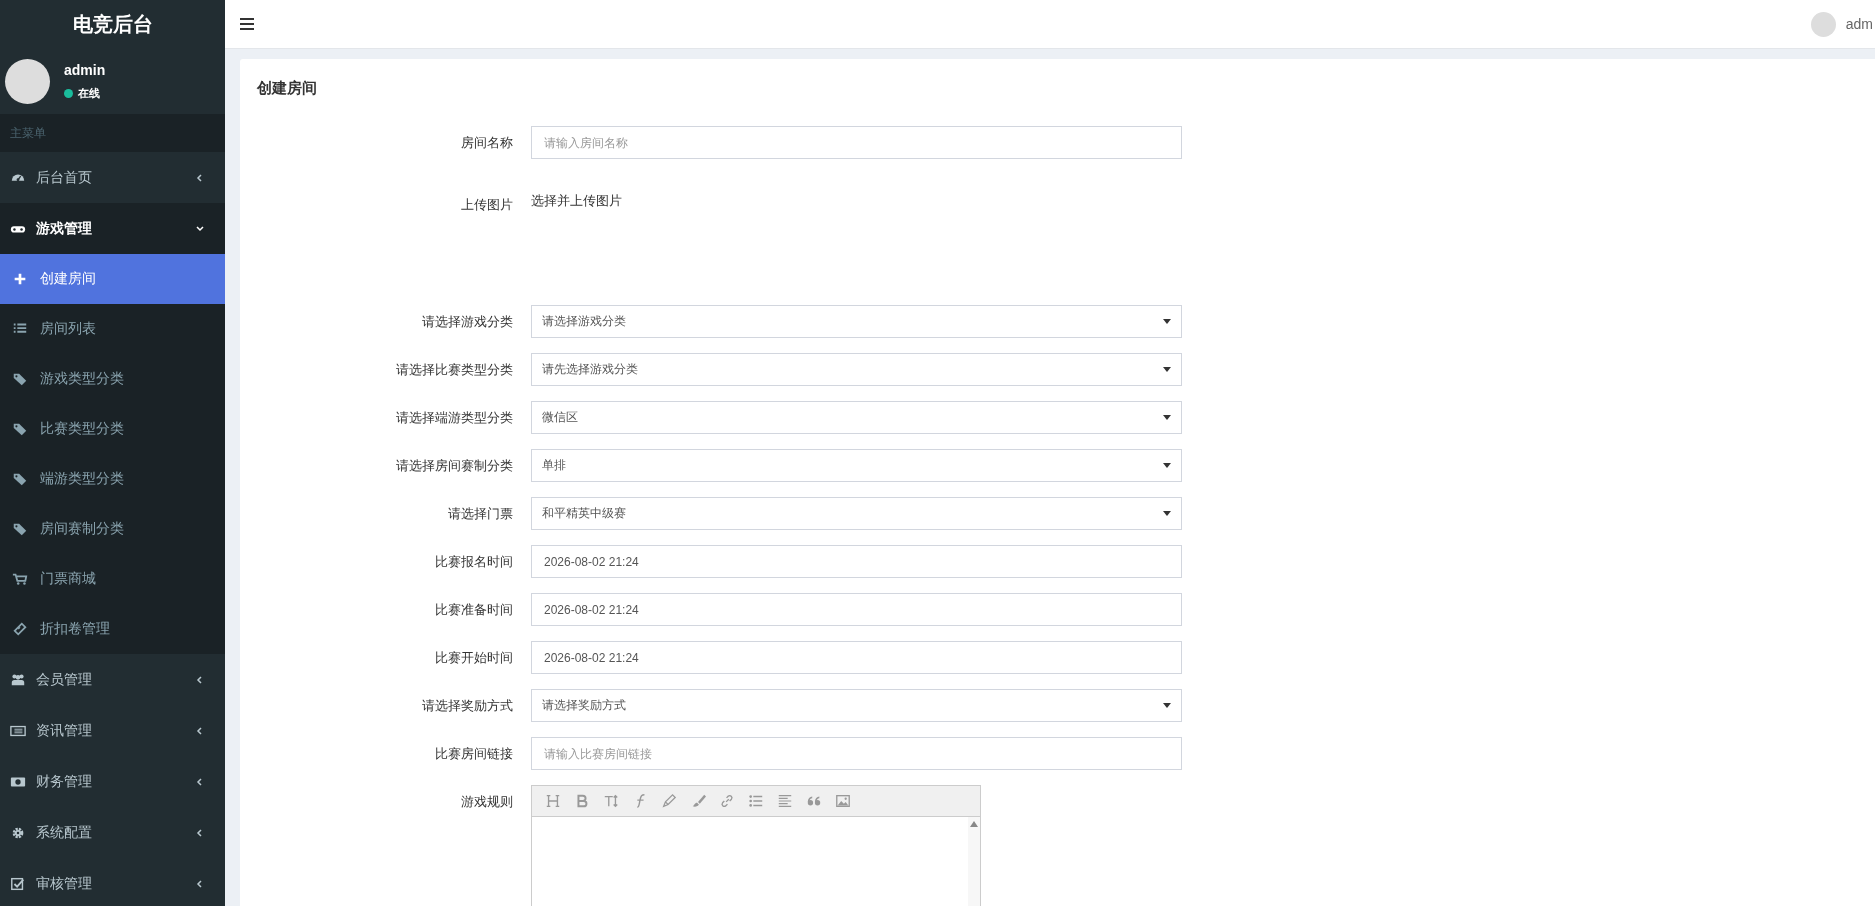 Image resolution: width=1875 pixels, height=906 pixels. Describe the element at coordinates (486, 802) in the screenshot. I see `field-label: 游戏规则` at that location.